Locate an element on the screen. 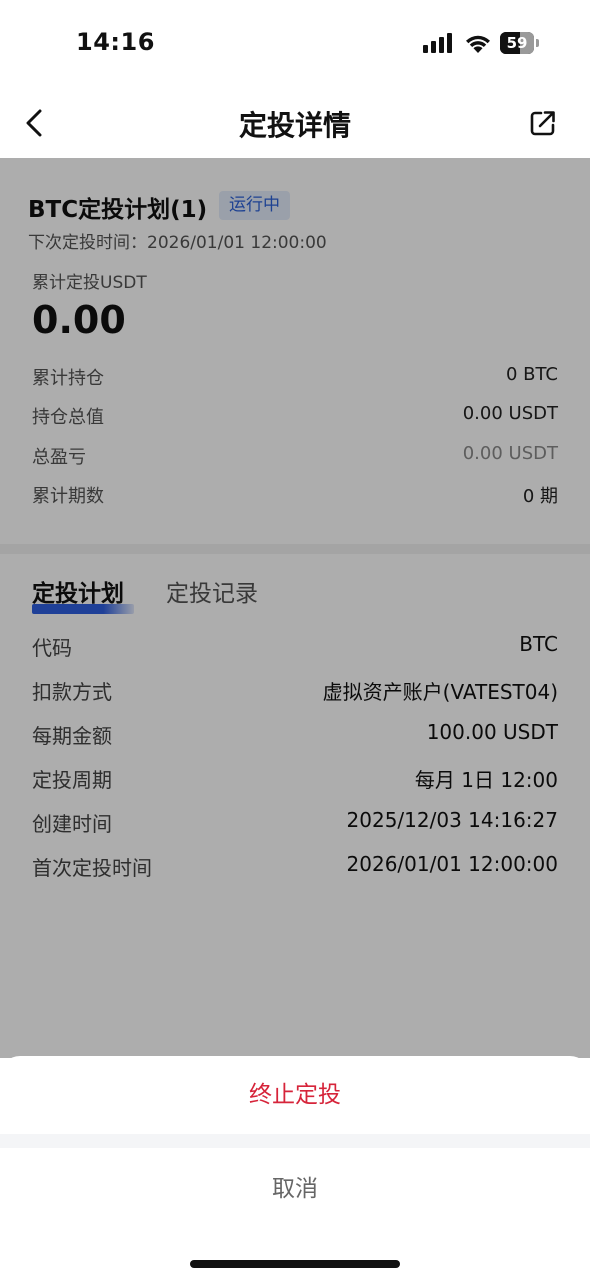 Image resolution: width=590 pixels, height=1280 pixels. page-title: 定投详情 is located at coordinates (294, 125).